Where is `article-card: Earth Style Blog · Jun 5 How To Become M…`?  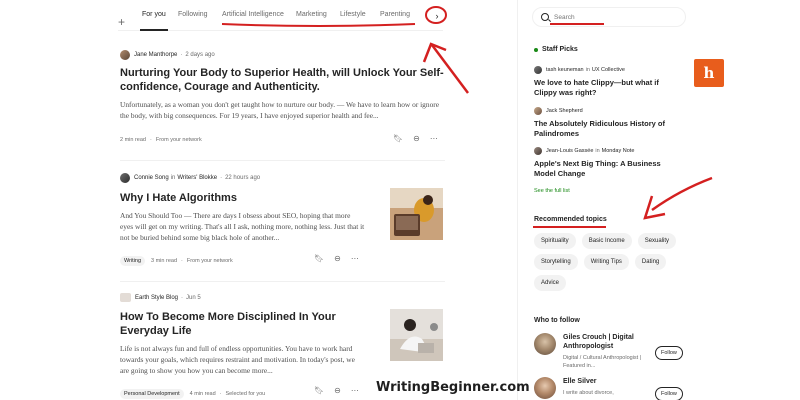 article-card: Earth Style Blog · Jun 5 How To Become M… is located at coordinates (282, 334).